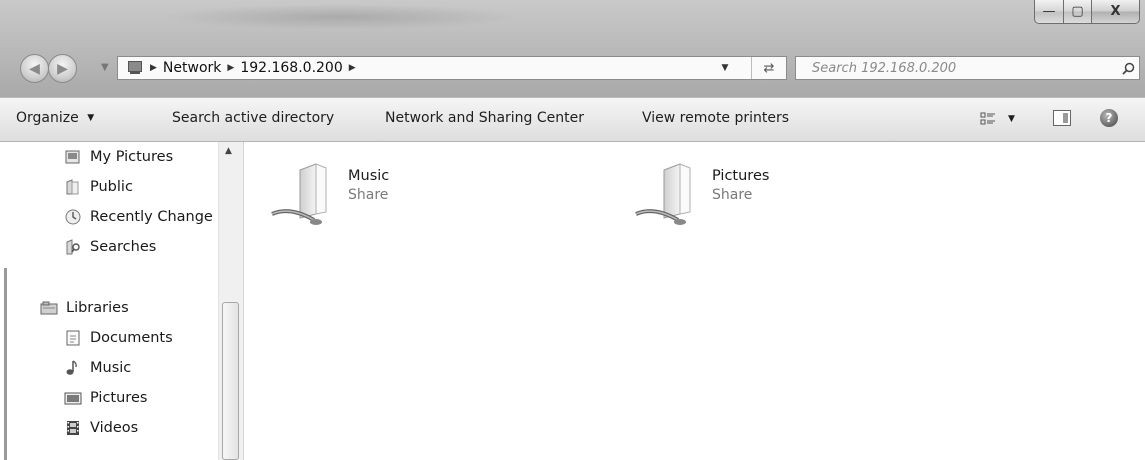  Describe the element at coordinates (97, 308) in the screenshot. I see `sidebar-item-label: Libraries` at that location.